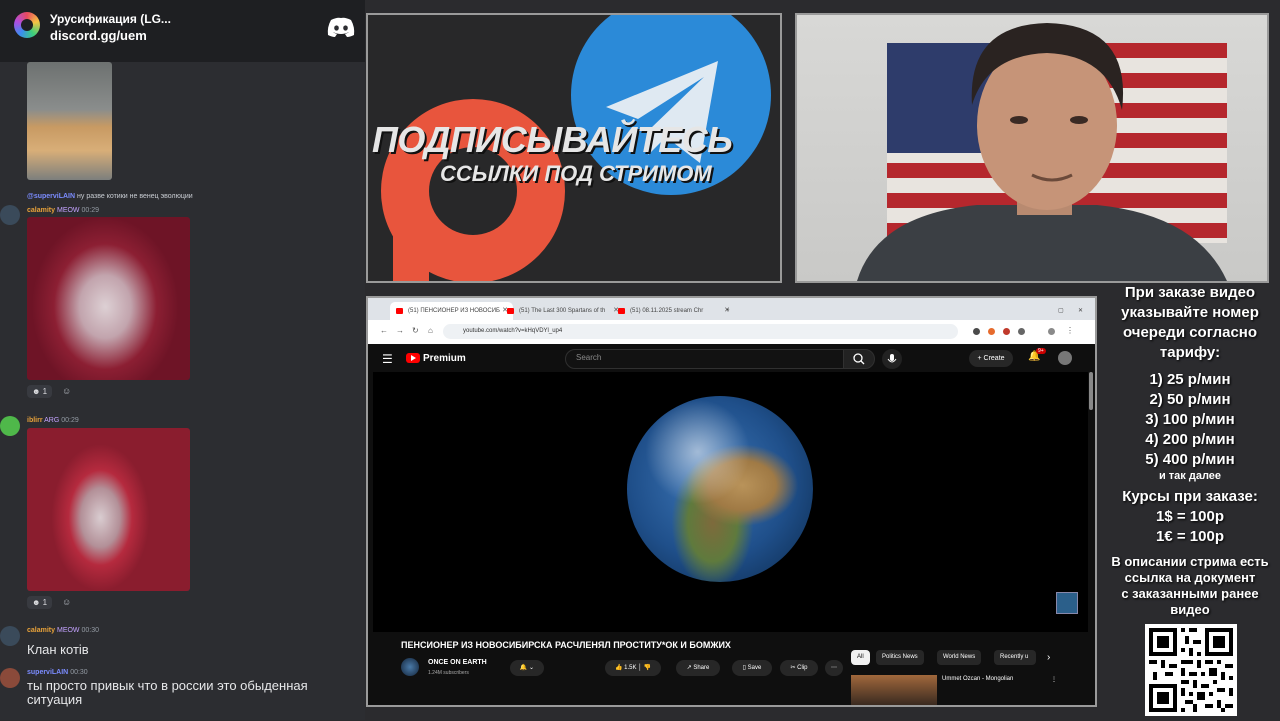  I want to click on note-line: ссылка на документ, so click(1190, 577).